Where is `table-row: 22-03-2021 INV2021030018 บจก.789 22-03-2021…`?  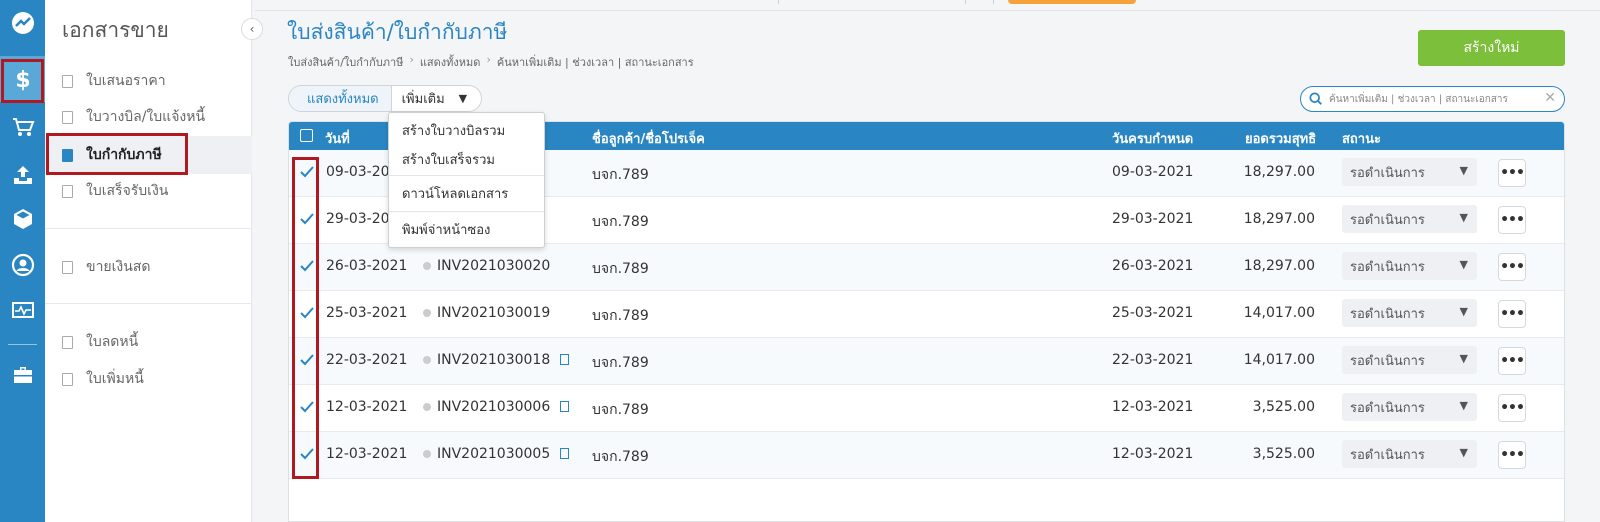 table-row: 22-03-2021 INV2021030018 บจก.789 22-03-2021… is located at coordinates (926, 361).